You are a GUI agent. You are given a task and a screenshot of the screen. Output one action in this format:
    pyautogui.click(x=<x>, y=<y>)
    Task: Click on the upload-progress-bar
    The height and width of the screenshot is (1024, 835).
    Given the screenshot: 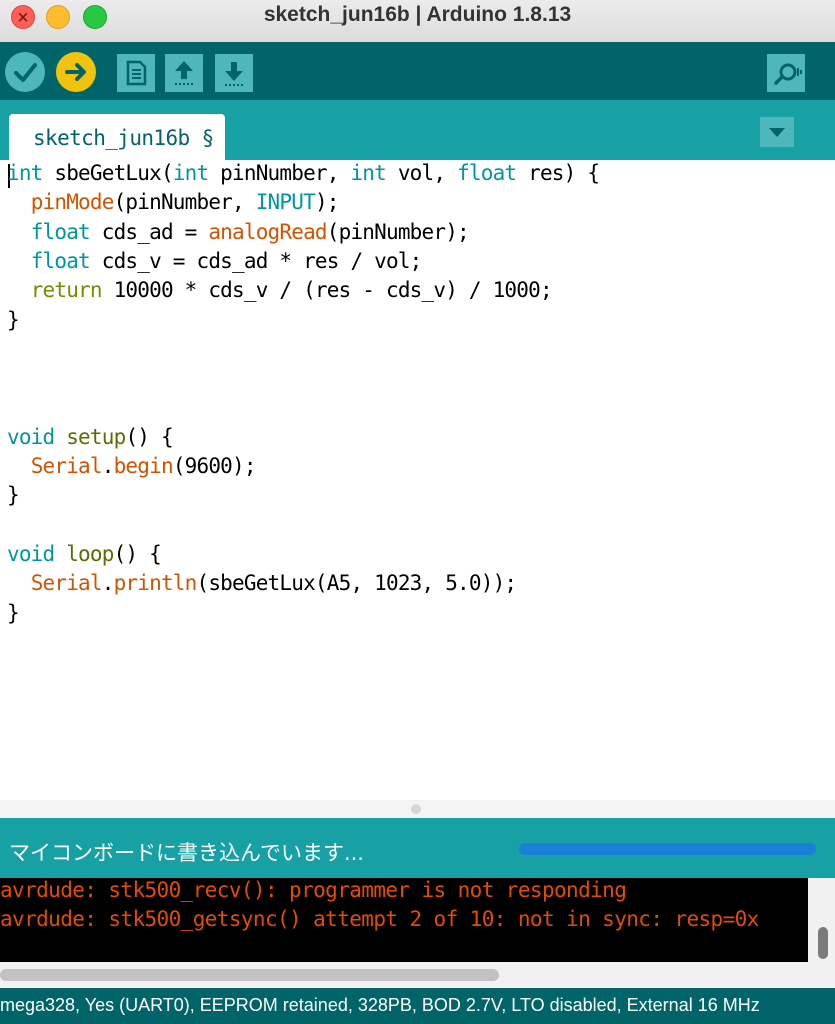 What is the action you would take?
    pyautogui.click(x=667, y=849)
    